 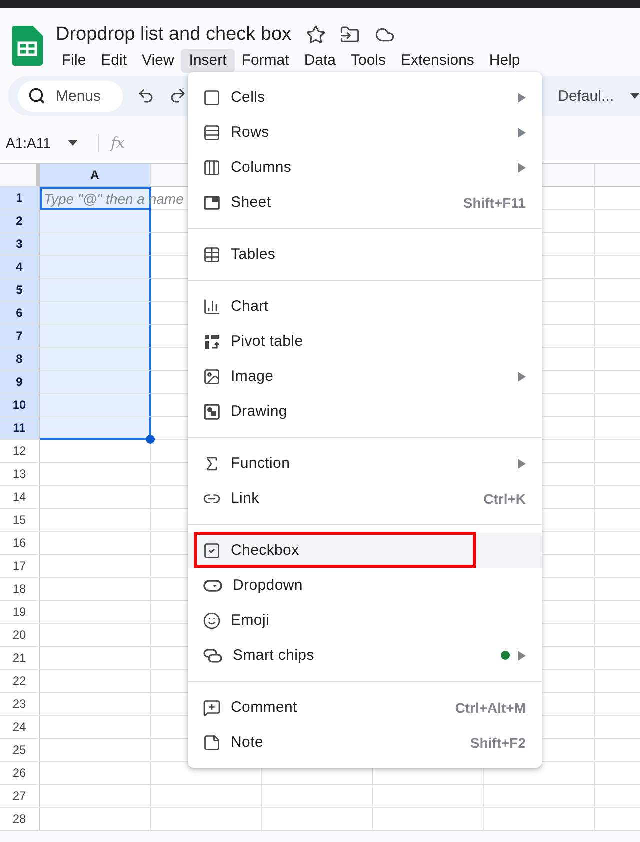 What do you see at coordinates (114, 61) in the screenshot?
I see `menu-bar-item: Edit` at bounding box center [114, 61].